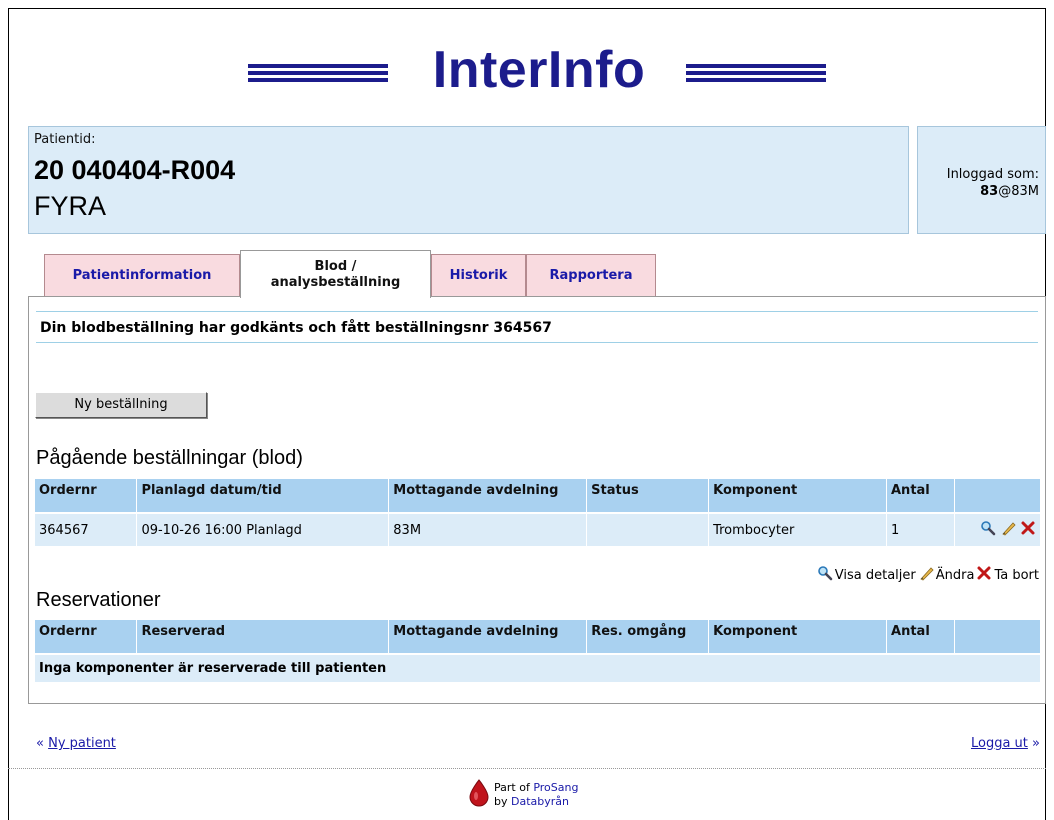  Describe the element at coordinates (335, 282) in the screenshot. I see `tab-label-line2: analysbeställning` at that location.